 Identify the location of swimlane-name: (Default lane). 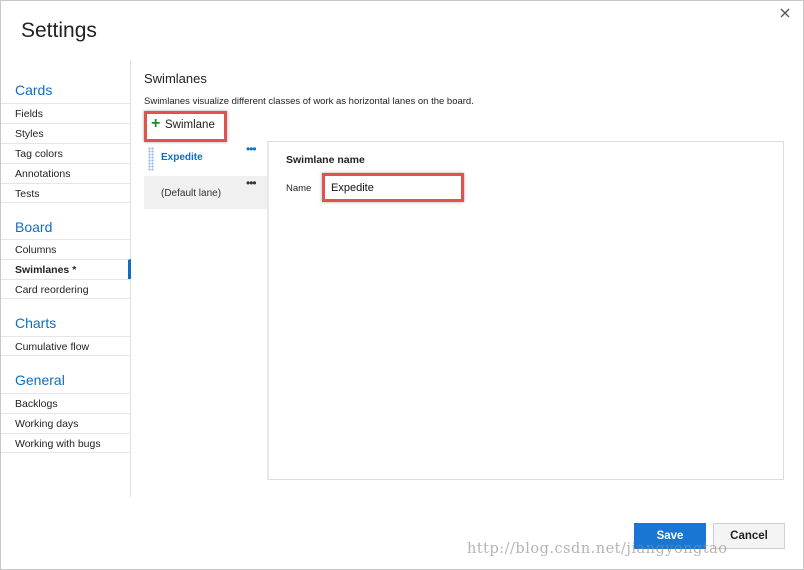
(191, 193).